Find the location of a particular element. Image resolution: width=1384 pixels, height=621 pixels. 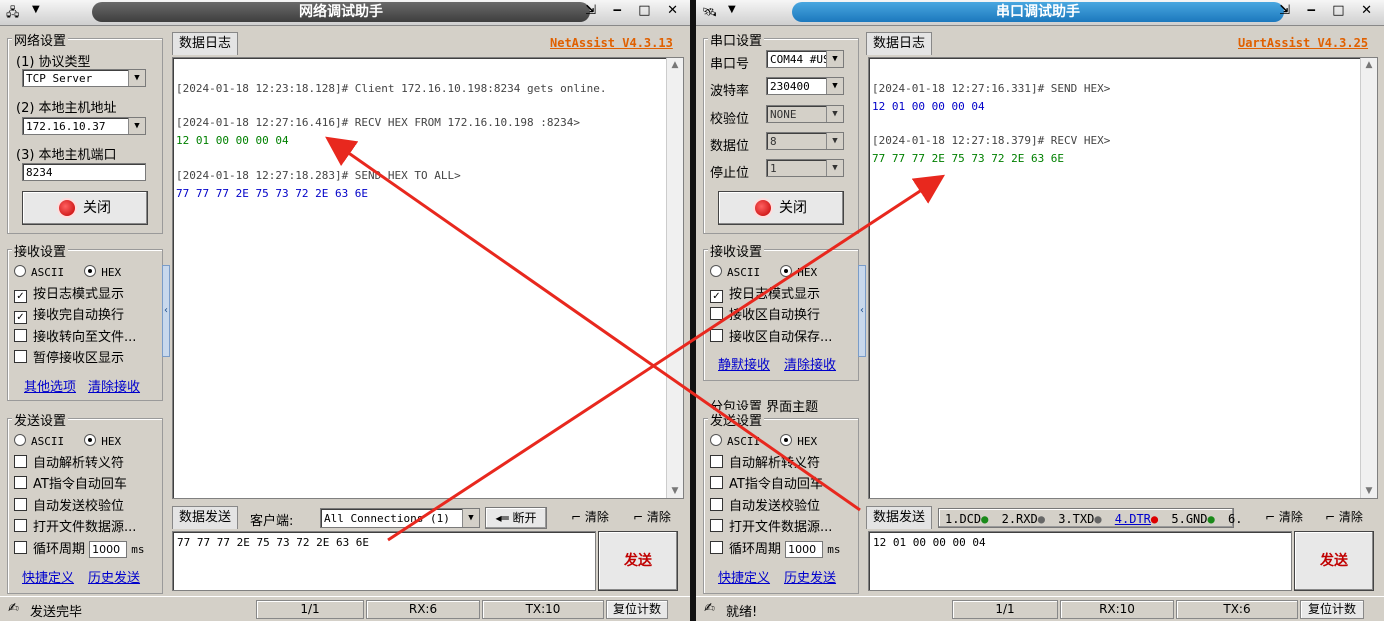

auto-newline-checkbox: ✓ 接收完自动换行 is located at coordinates (69, 316).